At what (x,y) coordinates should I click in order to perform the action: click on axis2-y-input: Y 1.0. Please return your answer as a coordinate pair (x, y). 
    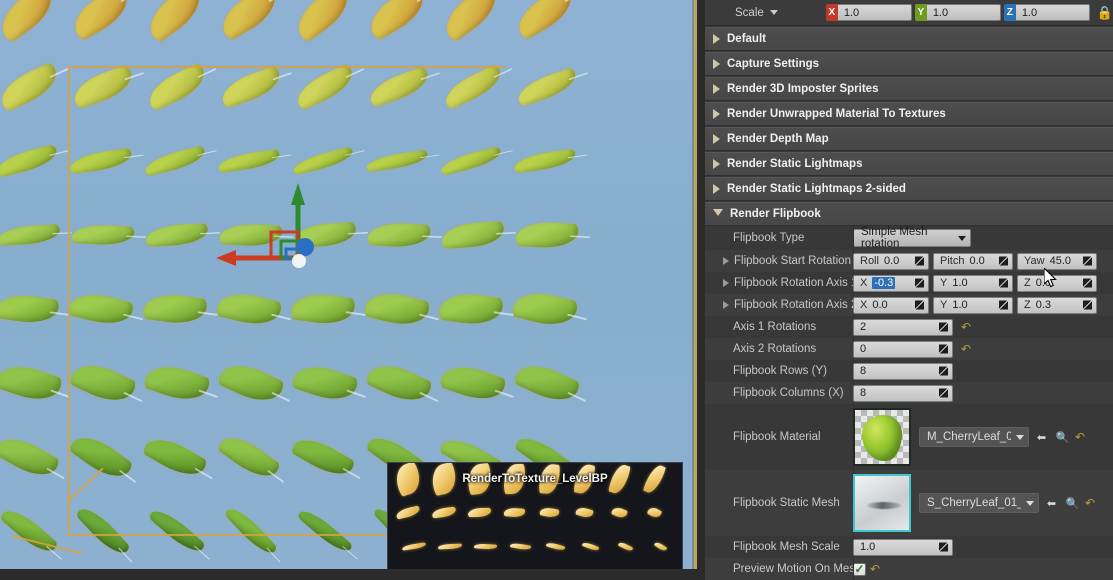
    Looking at the image, I should click on (973, 305).